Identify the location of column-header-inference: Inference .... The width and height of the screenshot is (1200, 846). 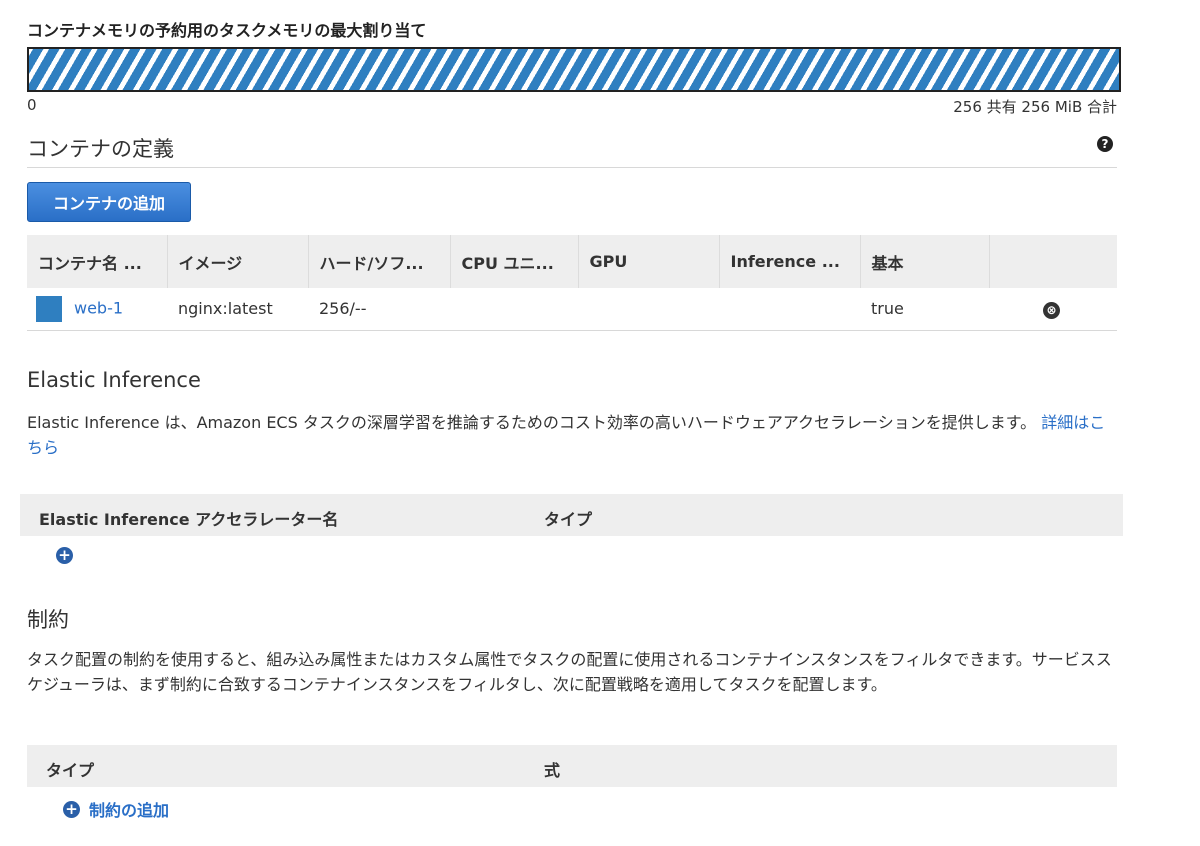
(790, 261).